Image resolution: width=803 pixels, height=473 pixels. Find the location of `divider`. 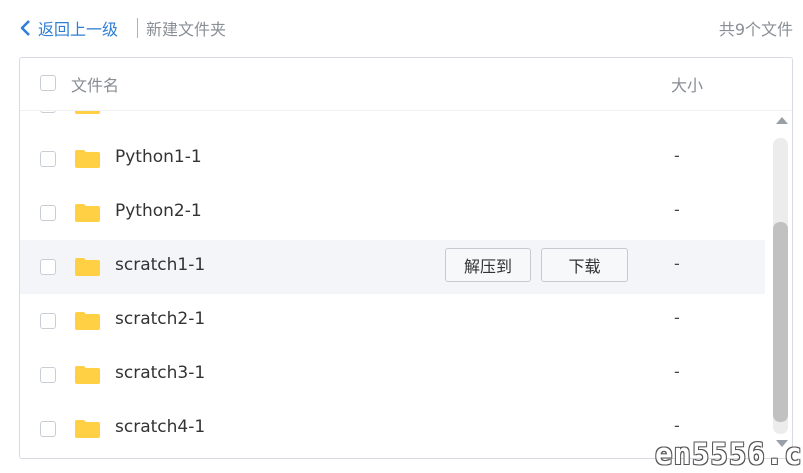

divider is located at coordinates (137, 28).